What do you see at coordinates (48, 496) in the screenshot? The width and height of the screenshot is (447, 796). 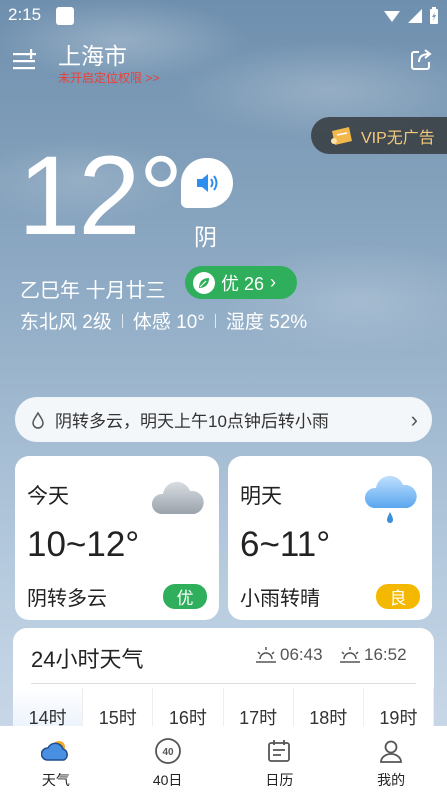 I see `day-label: 今天` at bounding box center [48, 496].